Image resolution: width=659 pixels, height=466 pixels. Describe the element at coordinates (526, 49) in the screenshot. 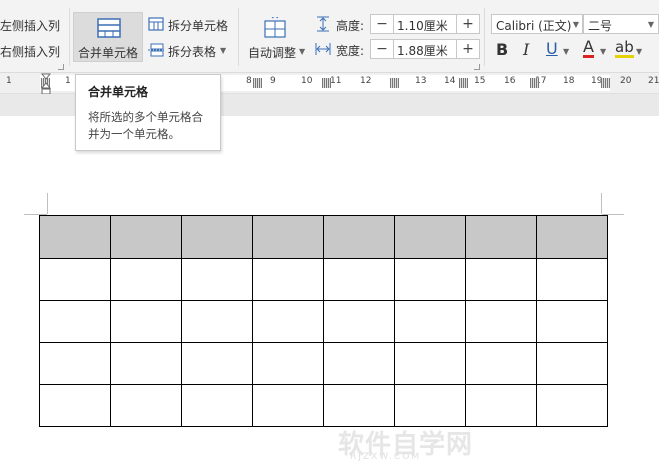

I see `italic-button: I` at that location.